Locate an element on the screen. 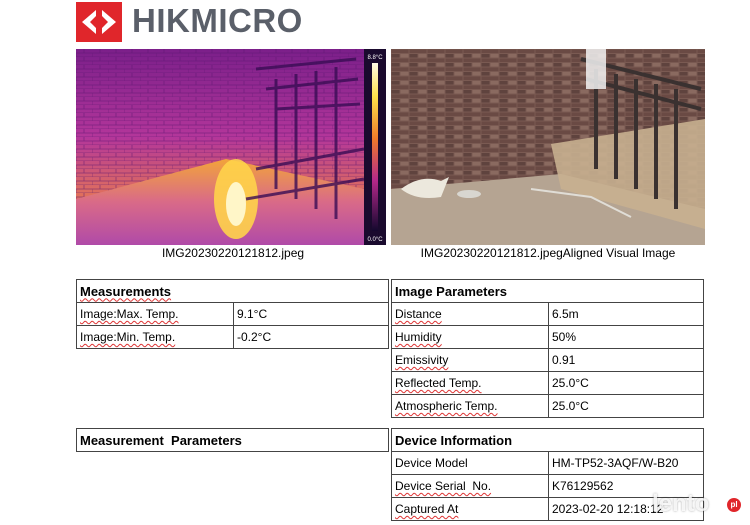 The width and height of the screenshot is (750, 525). parameter-label: Humidity is located at coordinates (470, 337).